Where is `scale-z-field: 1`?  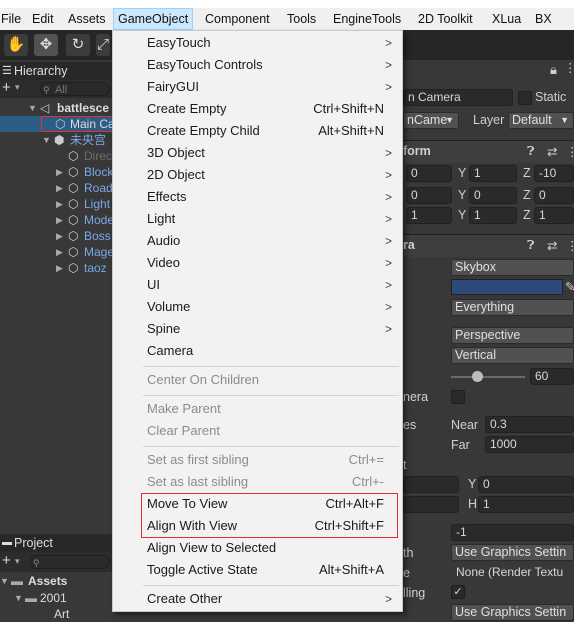
scale-z-field: 1 is located at coordinates (554, 215).